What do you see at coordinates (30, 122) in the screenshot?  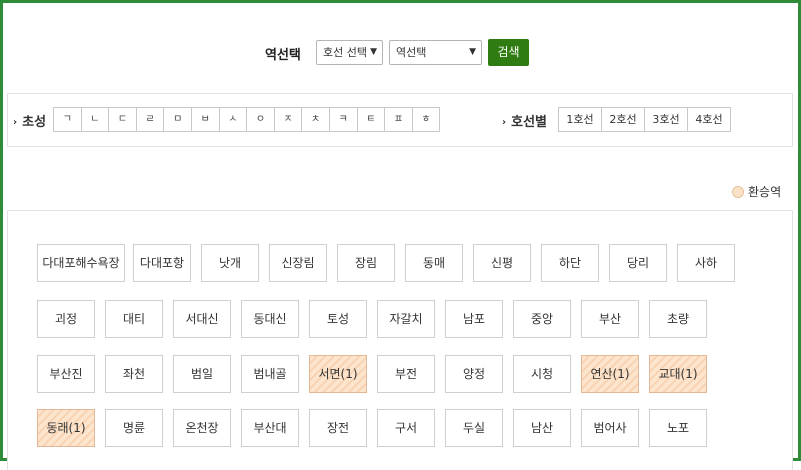 I see `choseong-filter-label: › 초성` at bounding box center [30, 122].